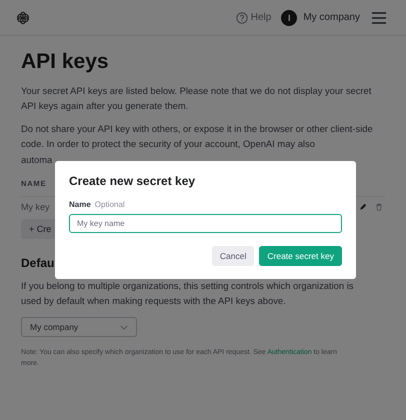  I want to click on dialog-title: Create new secret key, so click(132, 181).